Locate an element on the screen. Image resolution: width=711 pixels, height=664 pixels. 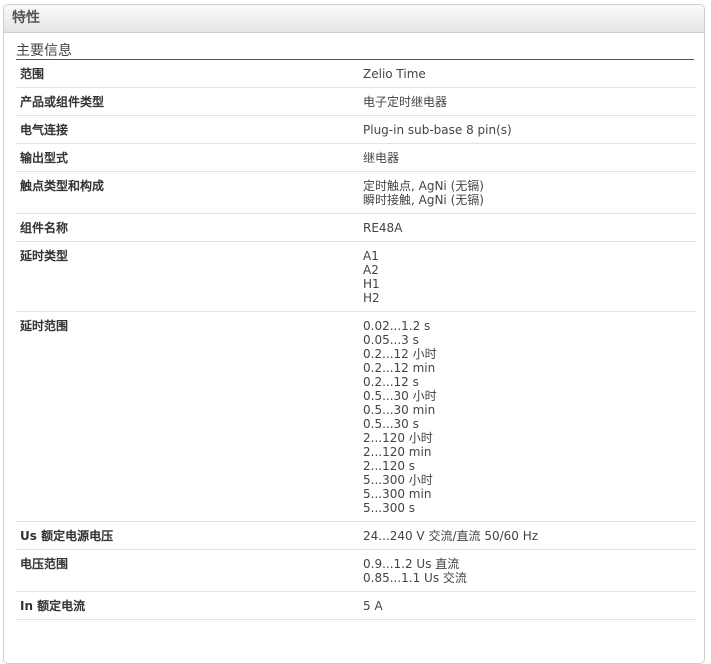
spec-value-line: 继电器 is located at coordinates (381, 158).